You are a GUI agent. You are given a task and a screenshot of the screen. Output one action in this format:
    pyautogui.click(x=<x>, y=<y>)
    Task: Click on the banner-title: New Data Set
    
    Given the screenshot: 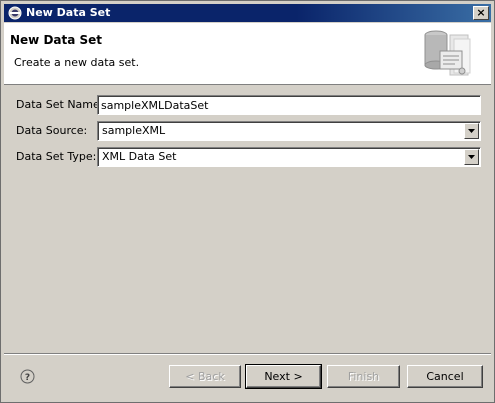 What is the action you would take?
    pyautogui.click(x=56, y=40)
    